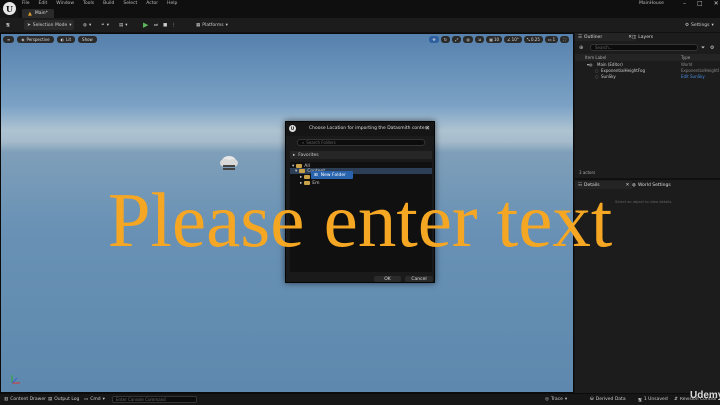  Describe the element at coordinates (592, 399) in the screenshot. I see `derived-data-icon: ⛁` at that location.